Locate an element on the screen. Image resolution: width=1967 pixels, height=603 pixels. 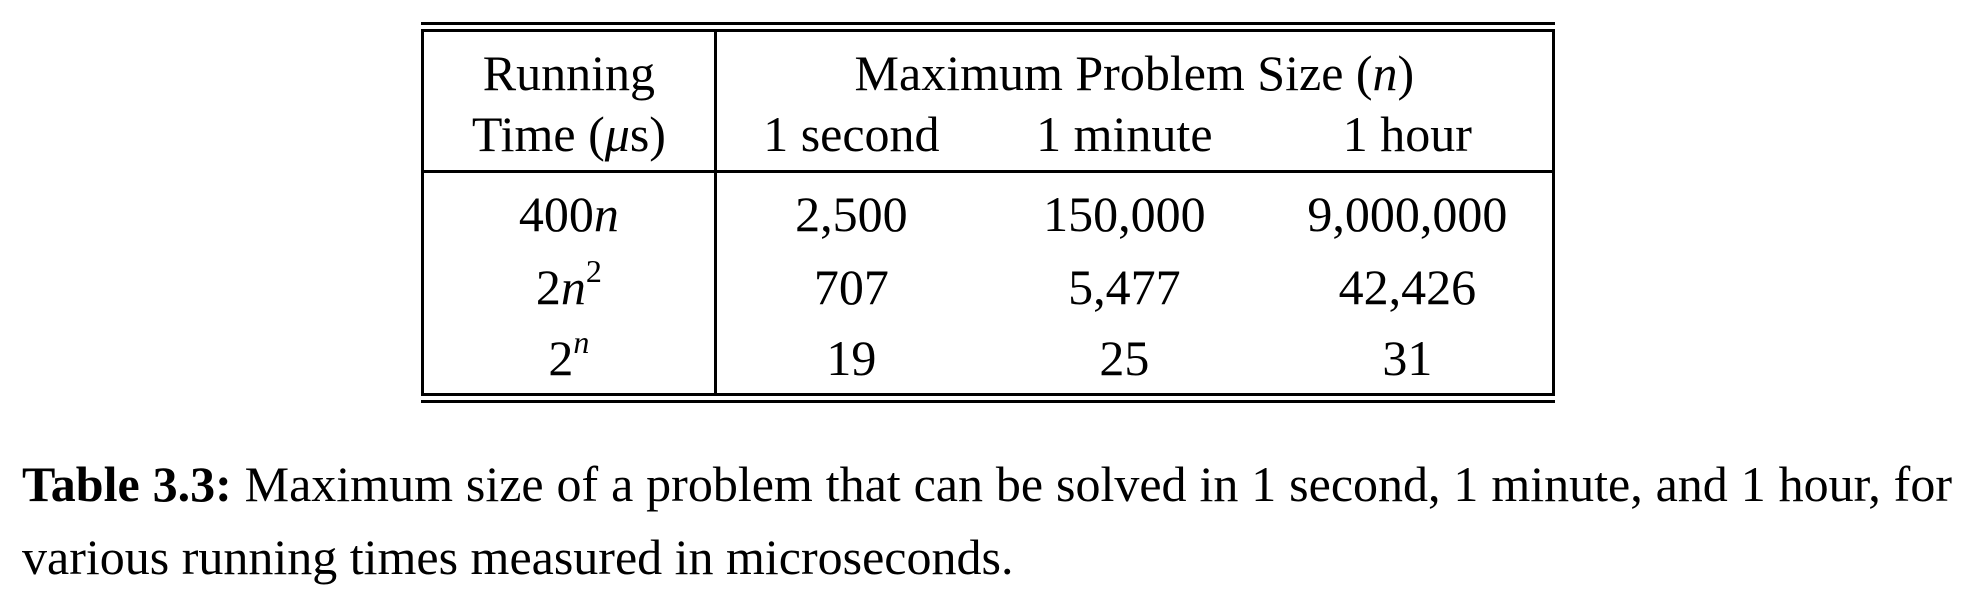
value-cell: 2,500 is located at coordinates (851, 213).